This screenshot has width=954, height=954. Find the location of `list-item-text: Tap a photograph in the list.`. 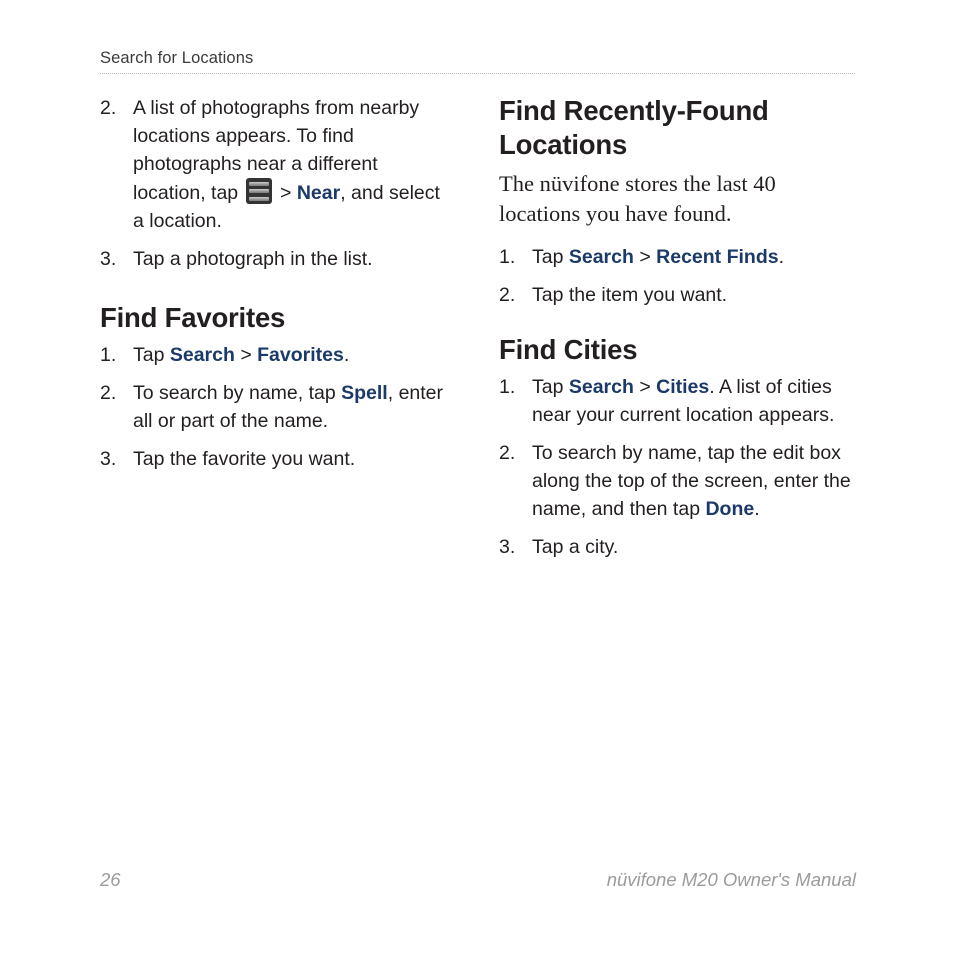

list-item-text: Tap a photograph in the list. is located at coordinates (253, 259).